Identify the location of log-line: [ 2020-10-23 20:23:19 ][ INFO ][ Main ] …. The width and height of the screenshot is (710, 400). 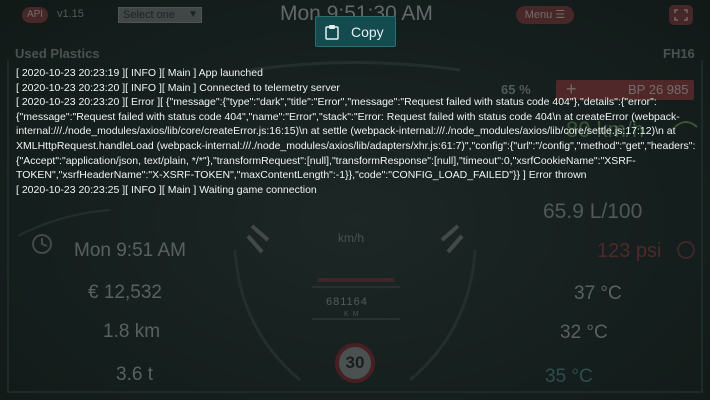
(139, 73).